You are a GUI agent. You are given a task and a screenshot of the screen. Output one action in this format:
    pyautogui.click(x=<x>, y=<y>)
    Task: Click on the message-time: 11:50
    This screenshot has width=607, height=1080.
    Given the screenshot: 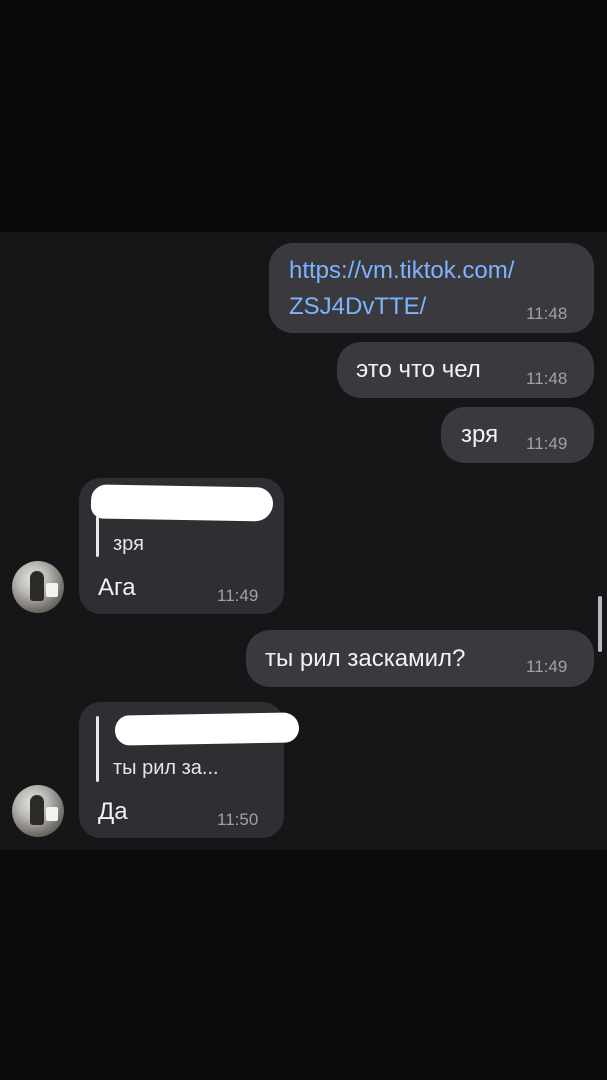 What is the action you would take?
    pyautogui.click(x=238, y=819)
    